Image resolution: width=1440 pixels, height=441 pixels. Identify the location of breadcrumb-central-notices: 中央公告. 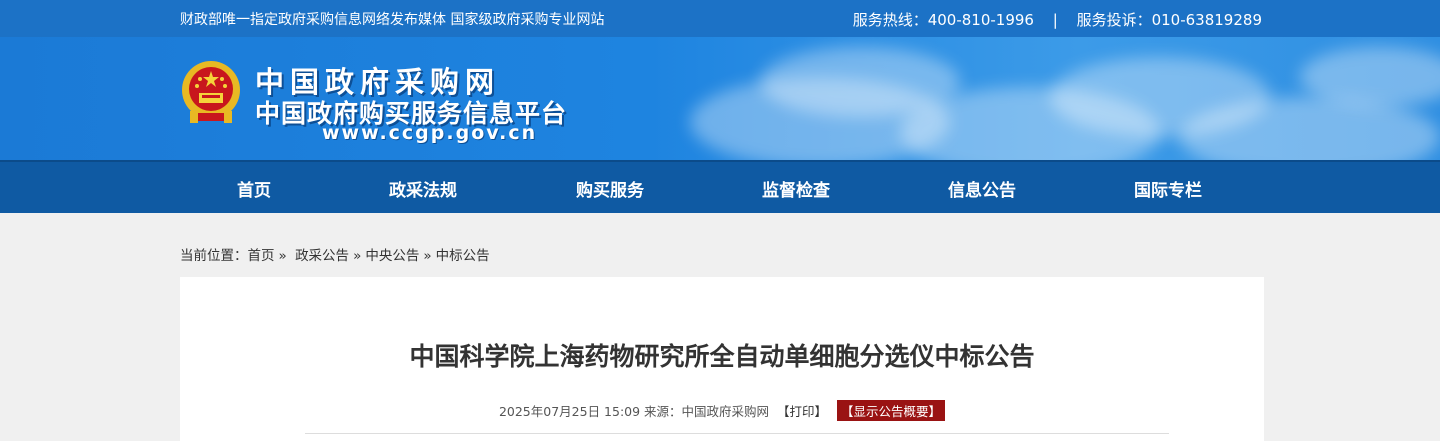
(392, 256).